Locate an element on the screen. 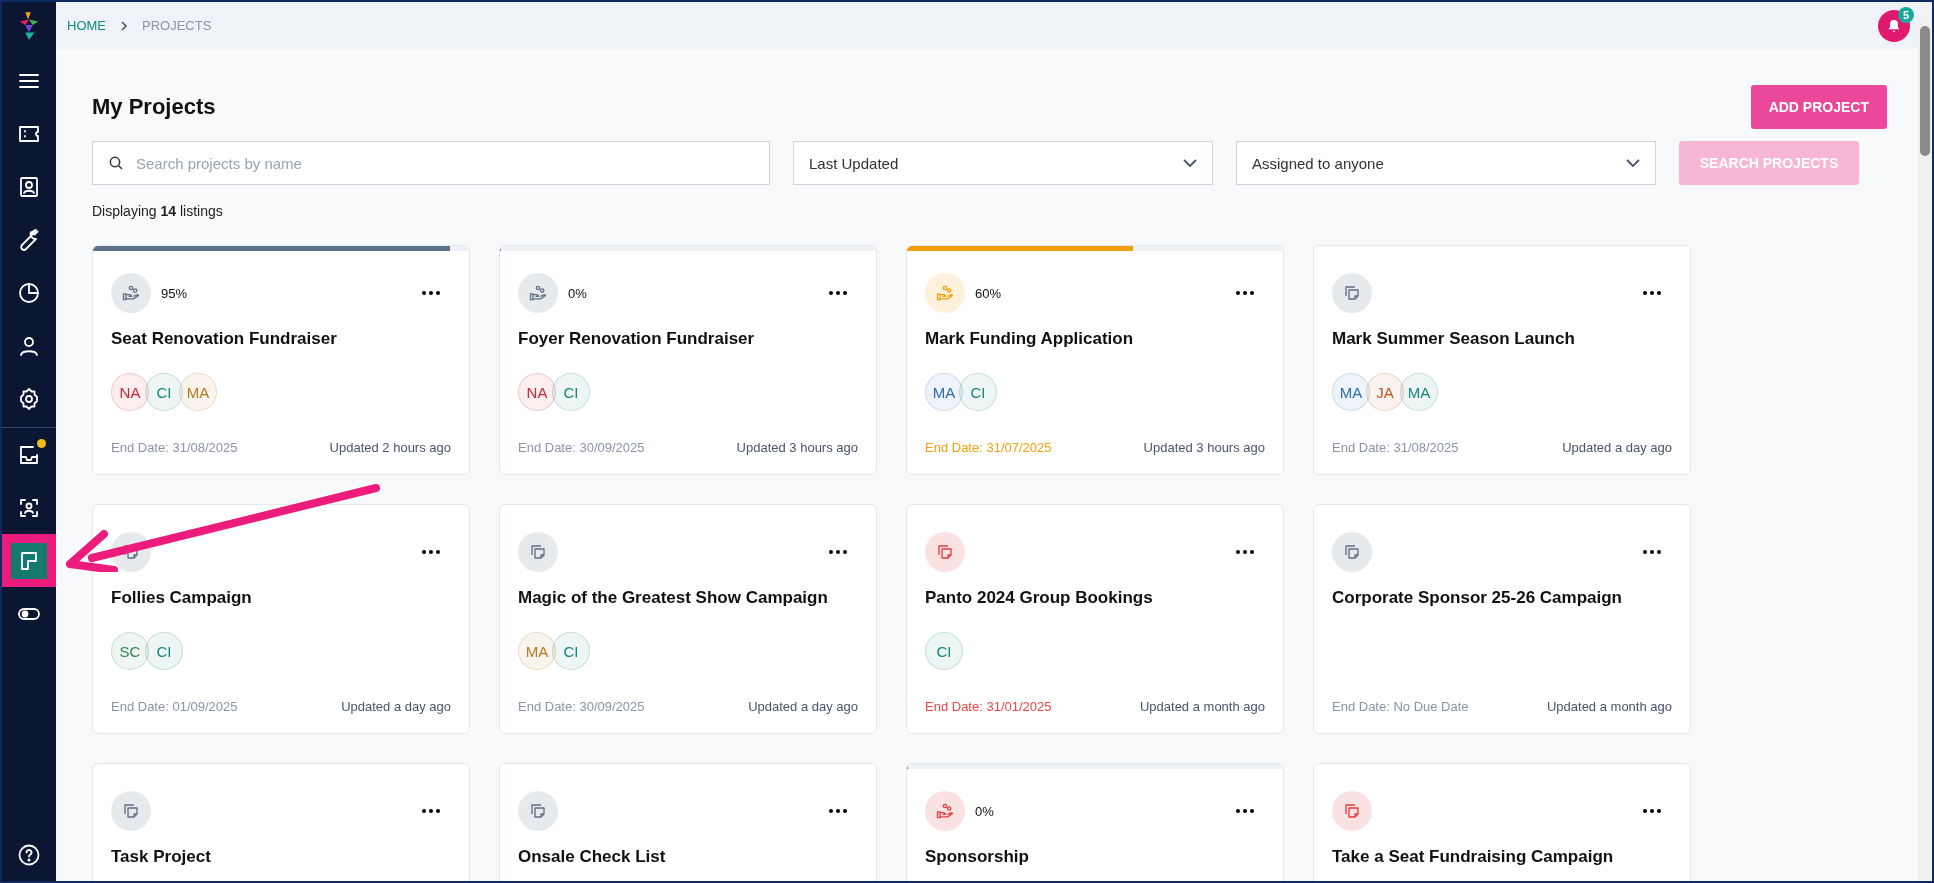  project-card: Onsale Check List is located at coordinates (688, 822).